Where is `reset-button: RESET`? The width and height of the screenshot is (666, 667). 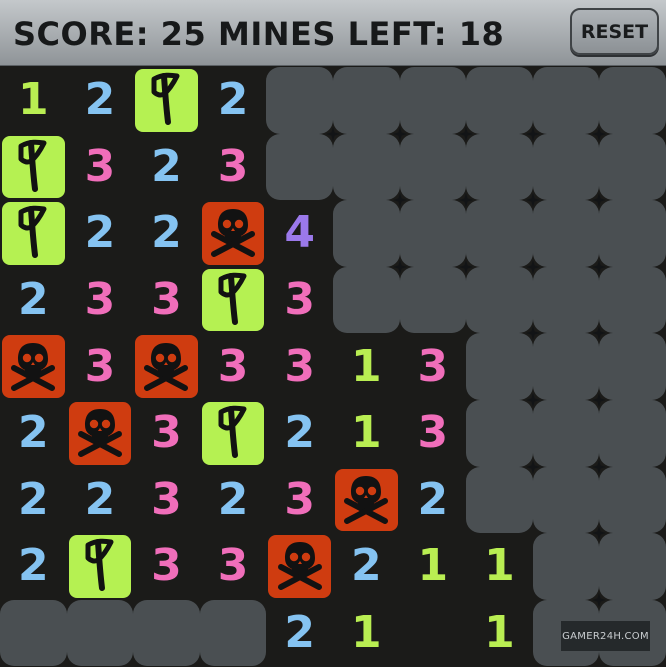
reset-button: RESET is located at coordinates (614, 31).